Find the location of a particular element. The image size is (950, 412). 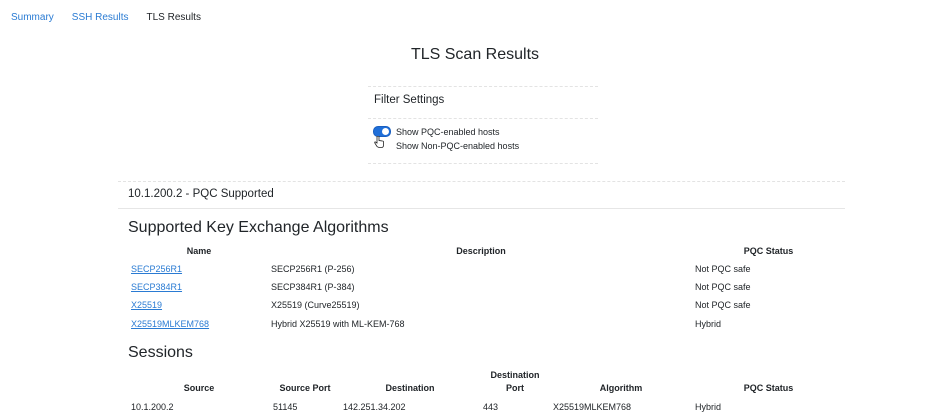

sessions-header-destination: Destination is located at coordinates (410, 388).